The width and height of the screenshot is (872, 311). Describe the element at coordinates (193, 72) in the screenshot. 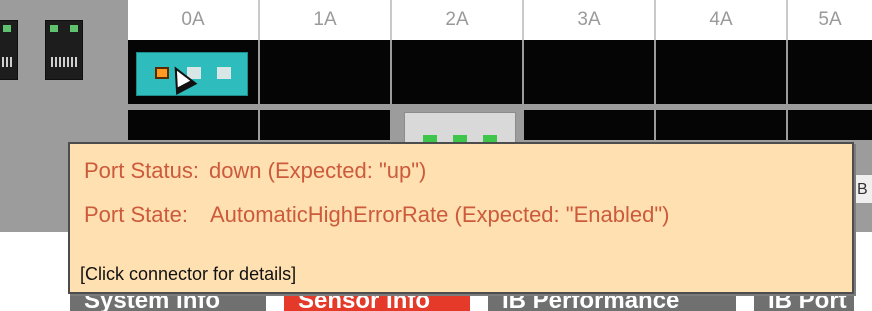

I see `port-cell-0a` at that location.